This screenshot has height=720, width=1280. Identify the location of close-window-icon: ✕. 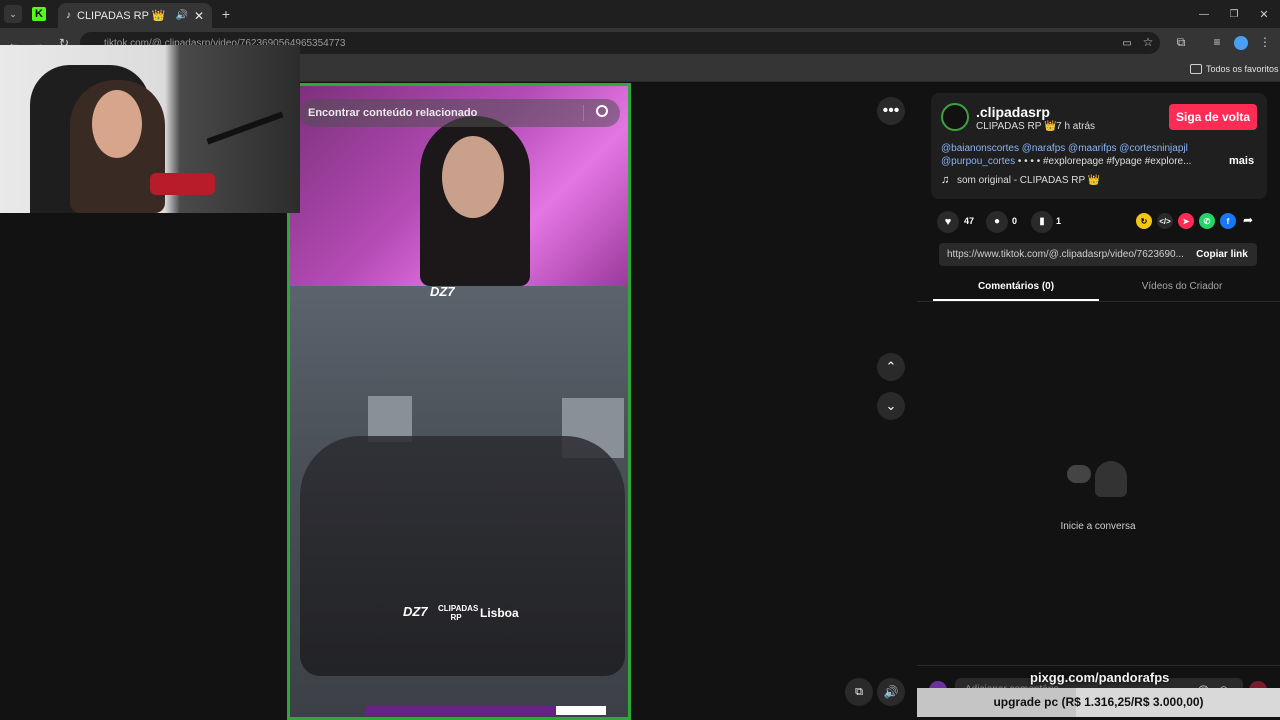
(1264, 14).